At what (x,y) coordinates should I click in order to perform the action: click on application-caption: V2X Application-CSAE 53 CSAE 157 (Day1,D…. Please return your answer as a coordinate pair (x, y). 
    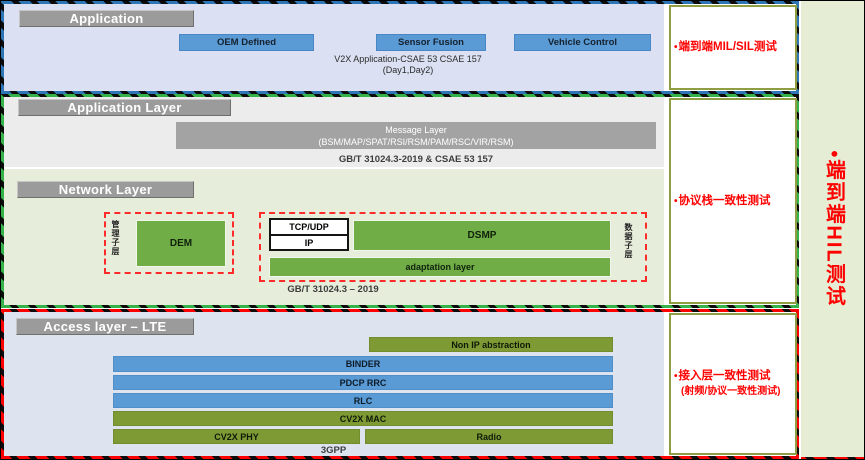
    Looking at the image, I should click on (408, 64).